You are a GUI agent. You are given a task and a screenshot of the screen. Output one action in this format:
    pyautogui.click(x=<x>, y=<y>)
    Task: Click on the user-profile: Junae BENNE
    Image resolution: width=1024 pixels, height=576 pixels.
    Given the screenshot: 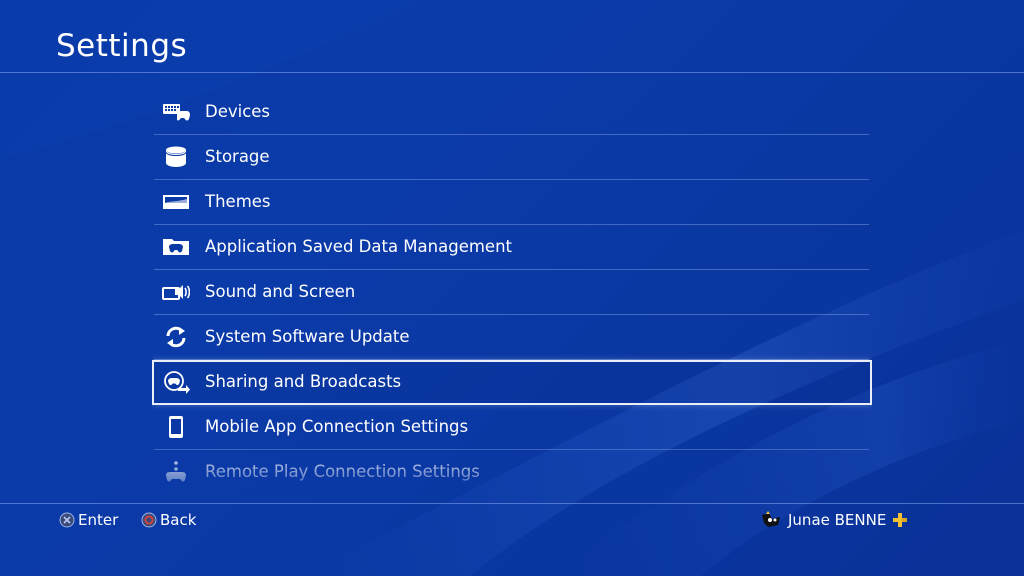 What is the action you would take?
    pyautogui.click(x=834, y=520)
    